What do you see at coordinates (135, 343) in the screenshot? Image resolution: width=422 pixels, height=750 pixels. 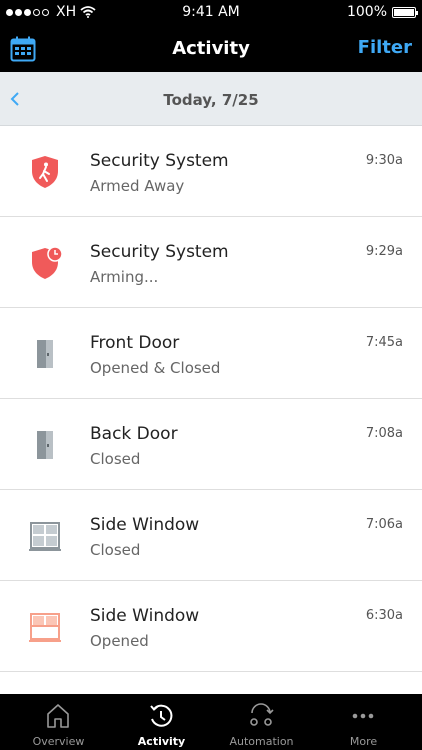 I see `event-title: Front Door` at bounding box center [135, 343].